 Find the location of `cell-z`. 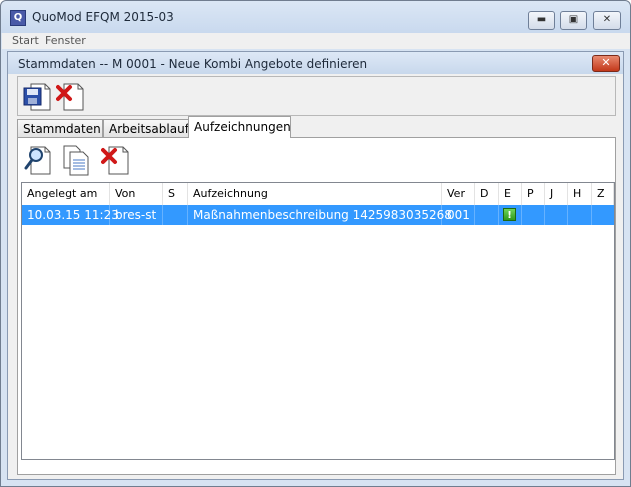

cell-z is located at coordinates (603, 215).